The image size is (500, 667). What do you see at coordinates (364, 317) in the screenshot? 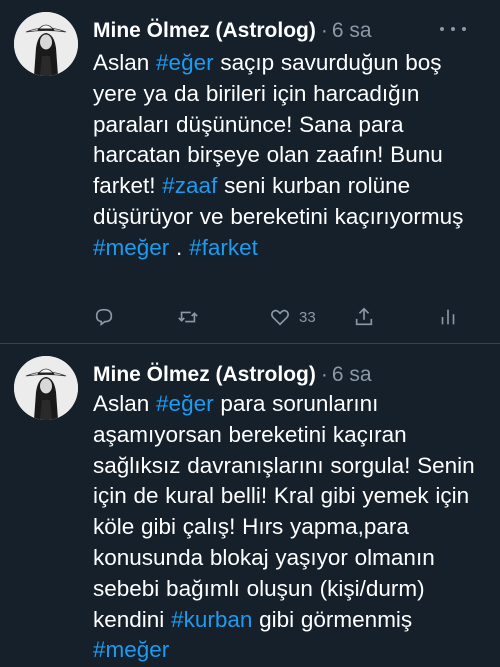
I see `share-icon` at bounding box center [364, 317].